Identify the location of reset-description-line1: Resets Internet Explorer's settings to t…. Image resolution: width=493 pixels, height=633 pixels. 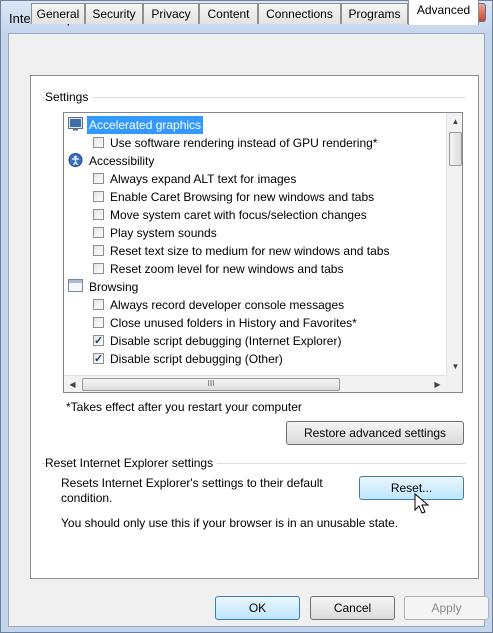
(192, 483).